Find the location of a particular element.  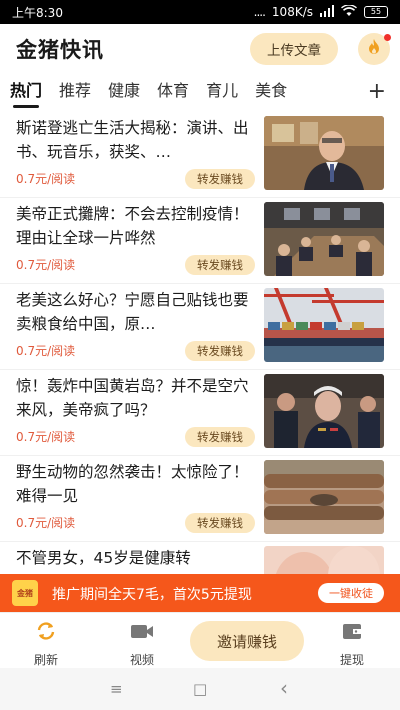

bottom-nav: 刷新 视频 邀请赚钱 提现 is located at coordinates (200, 640).